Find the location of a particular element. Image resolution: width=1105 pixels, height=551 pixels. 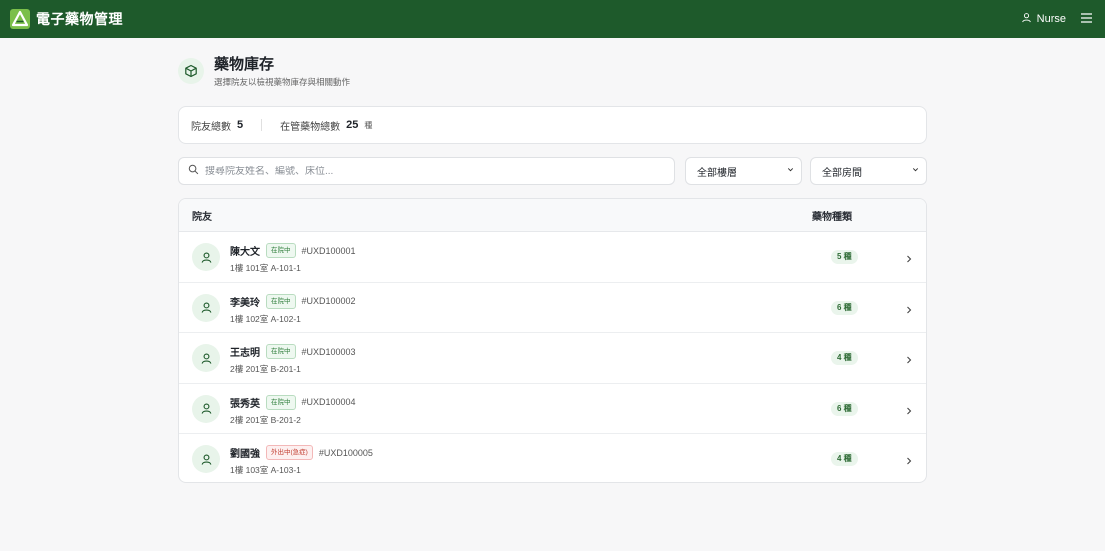

table-row: 王志明 在院中 #UXD100003 2樓 201室 B-201-1 4 種 is located at coordinates (552, 358).